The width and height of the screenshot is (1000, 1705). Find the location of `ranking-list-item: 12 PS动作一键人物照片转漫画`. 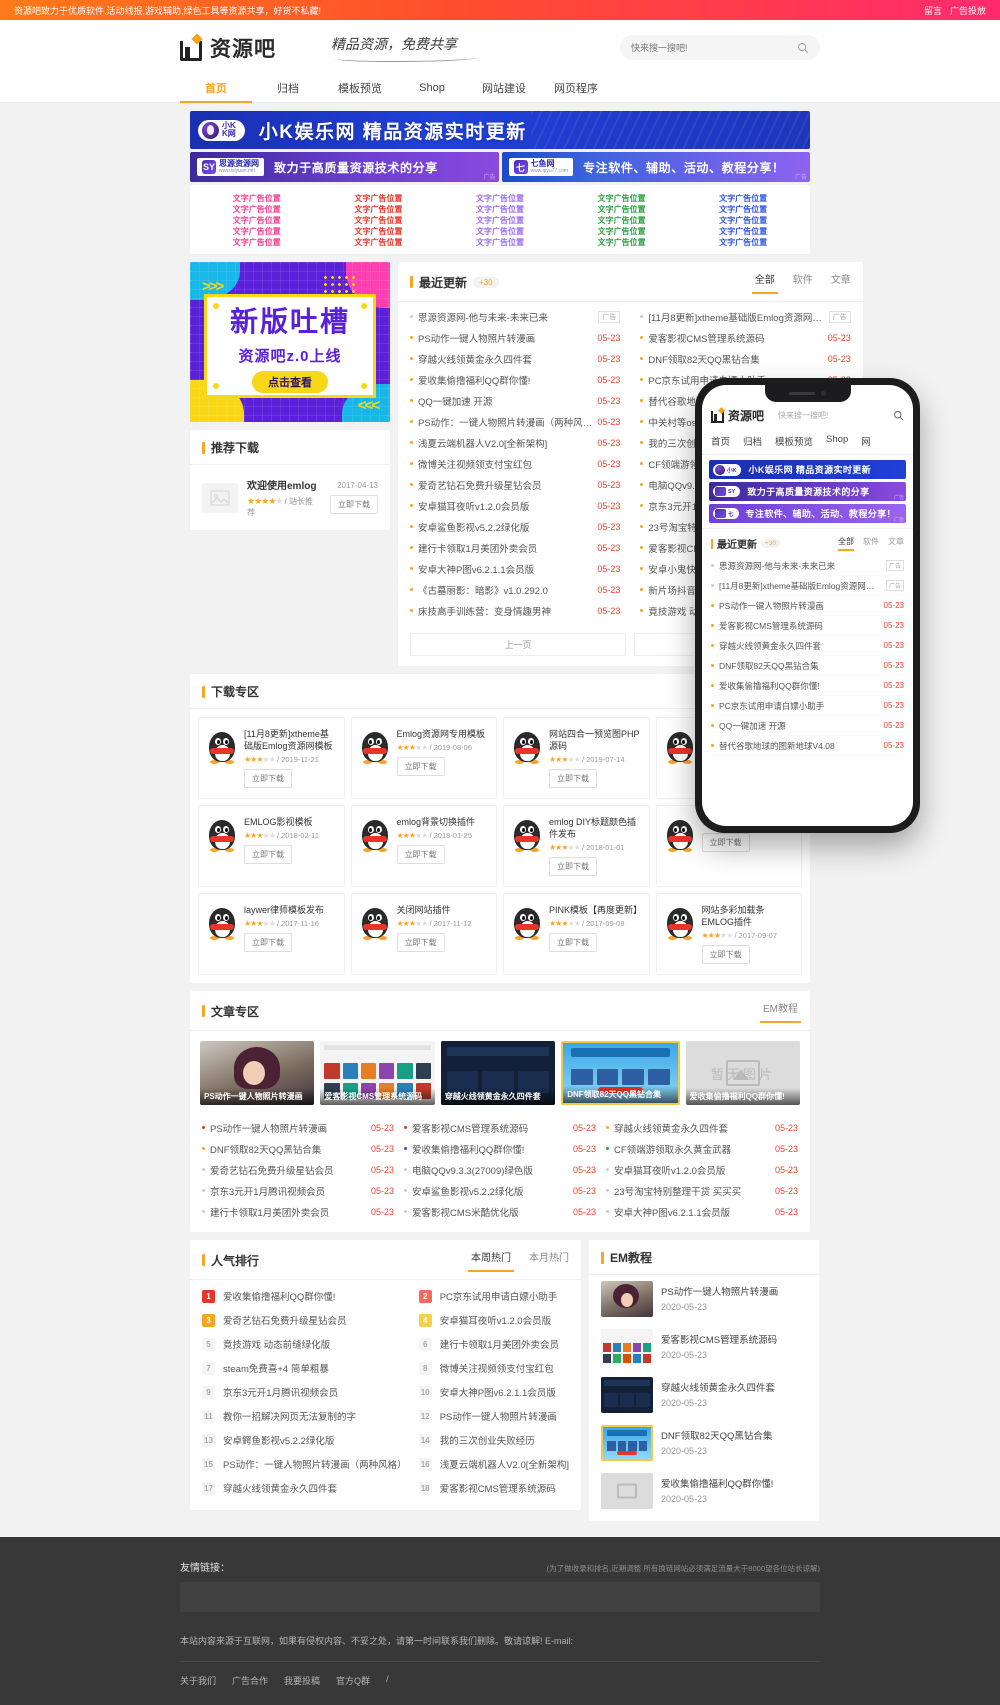

ranking-list-item: 12 PS动作一键人物照片转漫画 is located at coordinates (493, 1416).